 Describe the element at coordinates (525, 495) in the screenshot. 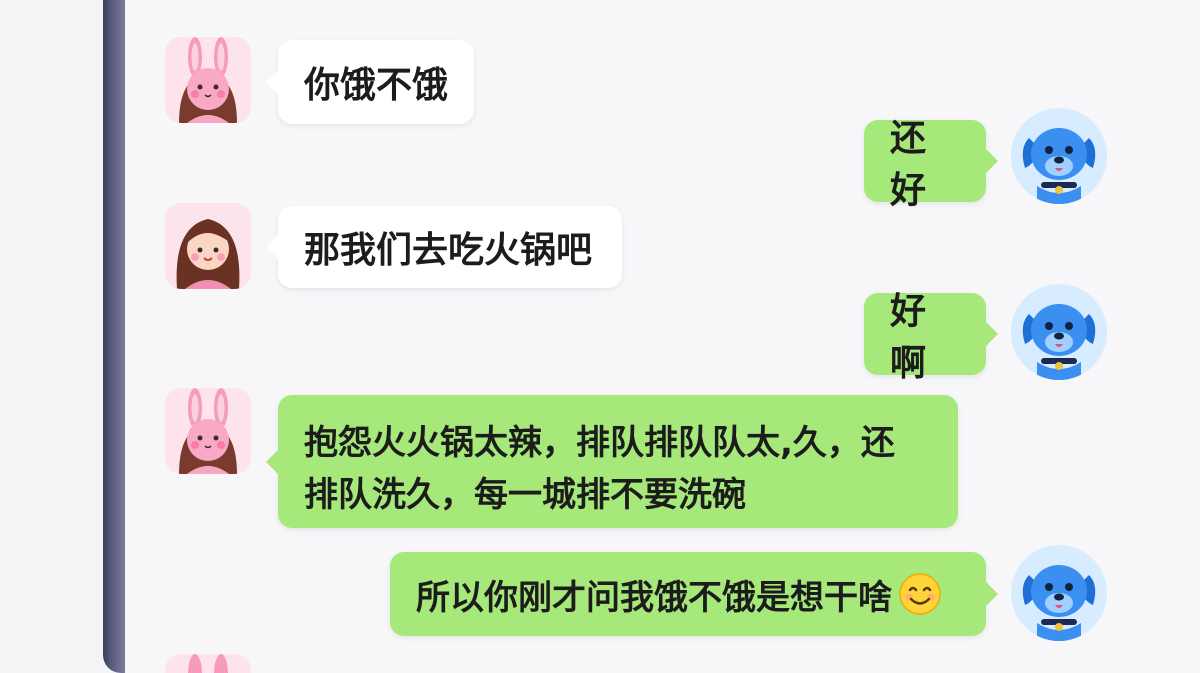

I see `message-text-line-2: 排队洗久，每一城排不要洗碗` at that location.